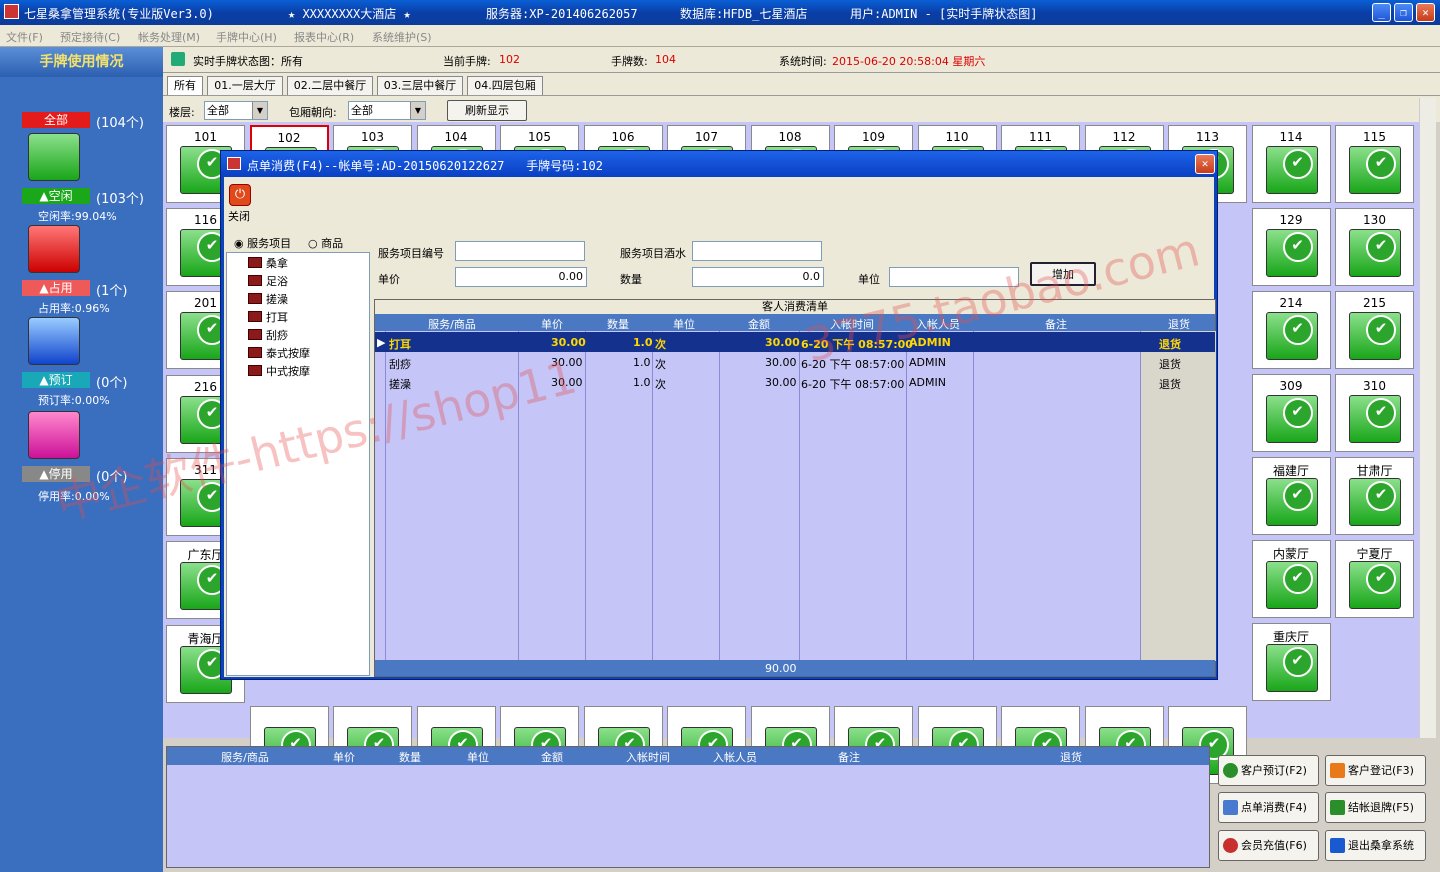 The image size is (1440, 872). Describe the element at coordinates (1274, 770) in the screenshot. I see `customer-booking-label: 客户预订(F2)` at that location.